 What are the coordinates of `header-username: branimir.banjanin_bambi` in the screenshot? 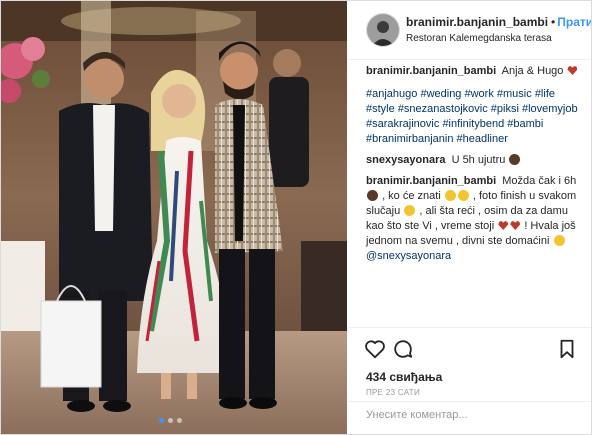 It's located at (477, 22).